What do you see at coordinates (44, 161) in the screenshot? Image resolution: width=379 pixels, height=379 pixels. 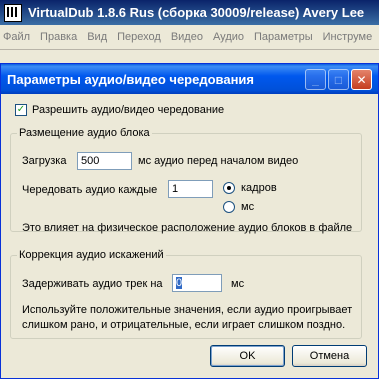 I see `preload-label: Загрузка` at bounding box center [44, 161].